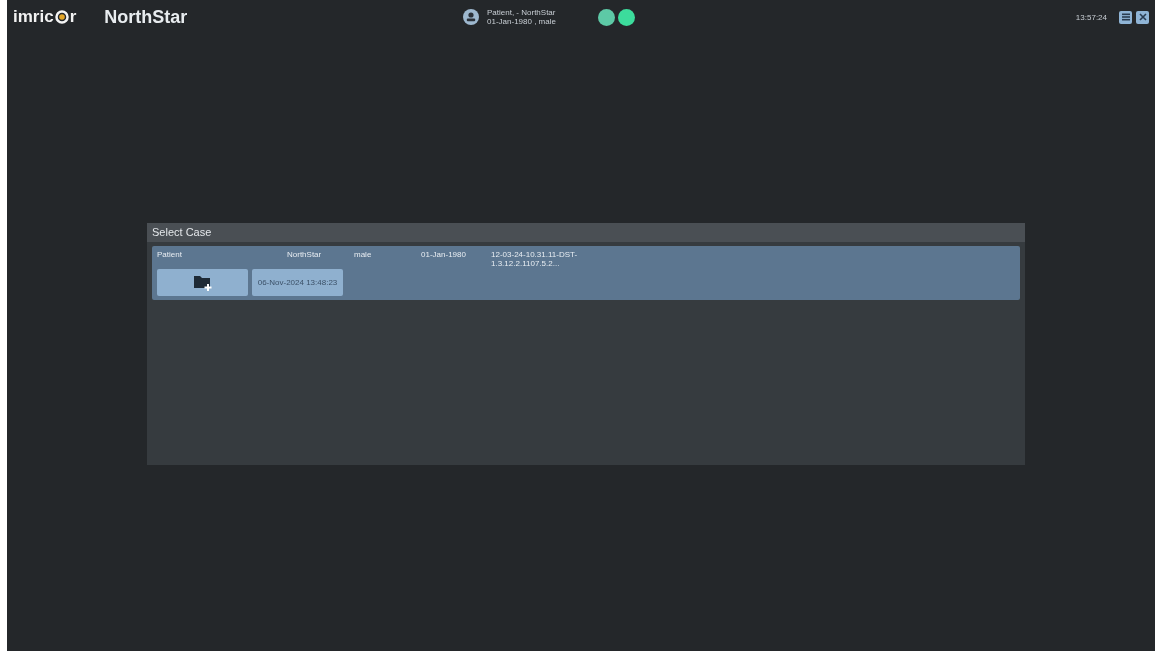 This screenshot has height=651, width=1162. Describe the element at coordinates (456, 259) in the screenshot. I see `case-field: 01-Jan-1980` at that location.